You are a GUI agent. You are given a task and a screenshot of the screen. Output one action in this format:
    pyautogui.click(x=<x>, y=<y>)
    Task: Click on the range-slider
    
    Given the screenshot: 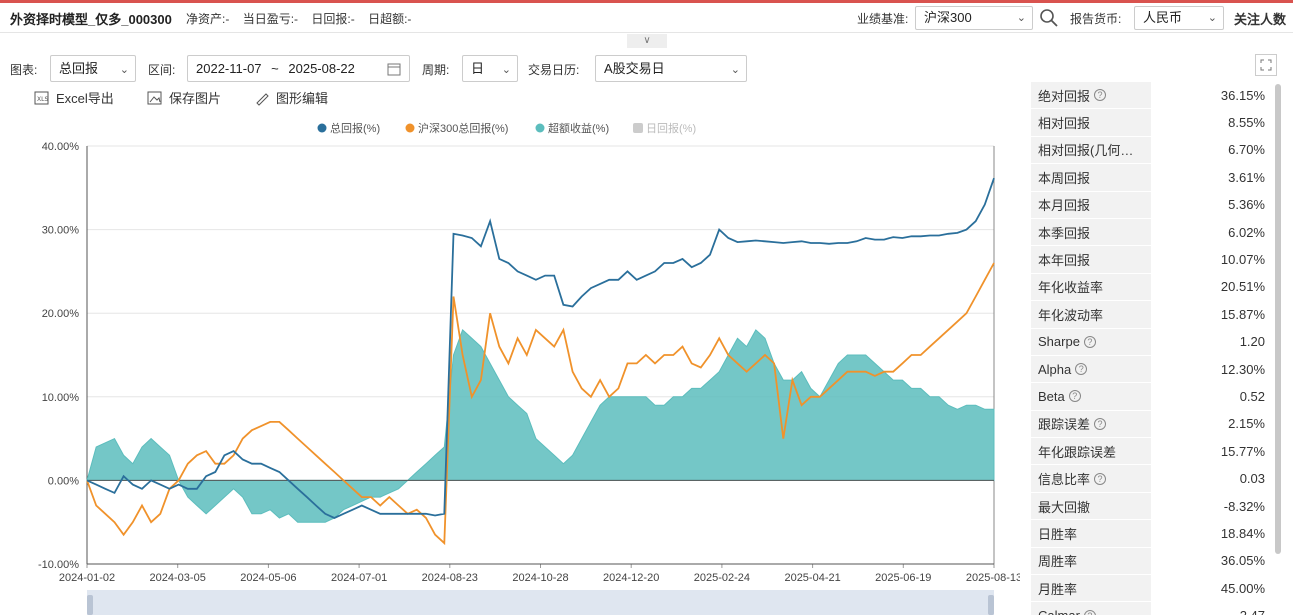 What is the action you would take?
    pyautogui.click(x=540, y=602)
    